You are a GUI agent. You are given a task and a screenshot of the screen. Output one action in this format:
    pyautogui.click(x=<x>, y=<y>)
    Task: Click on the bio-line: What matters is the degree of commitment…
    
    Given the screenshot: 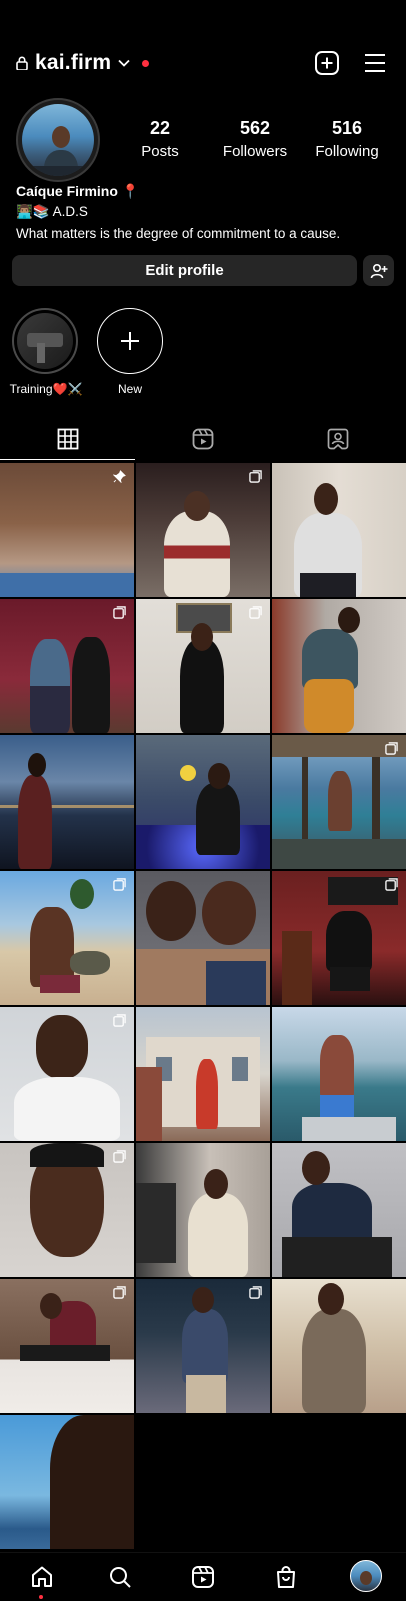 What is the action you would take?
    pyautogui.click(x=178, y=233)
    